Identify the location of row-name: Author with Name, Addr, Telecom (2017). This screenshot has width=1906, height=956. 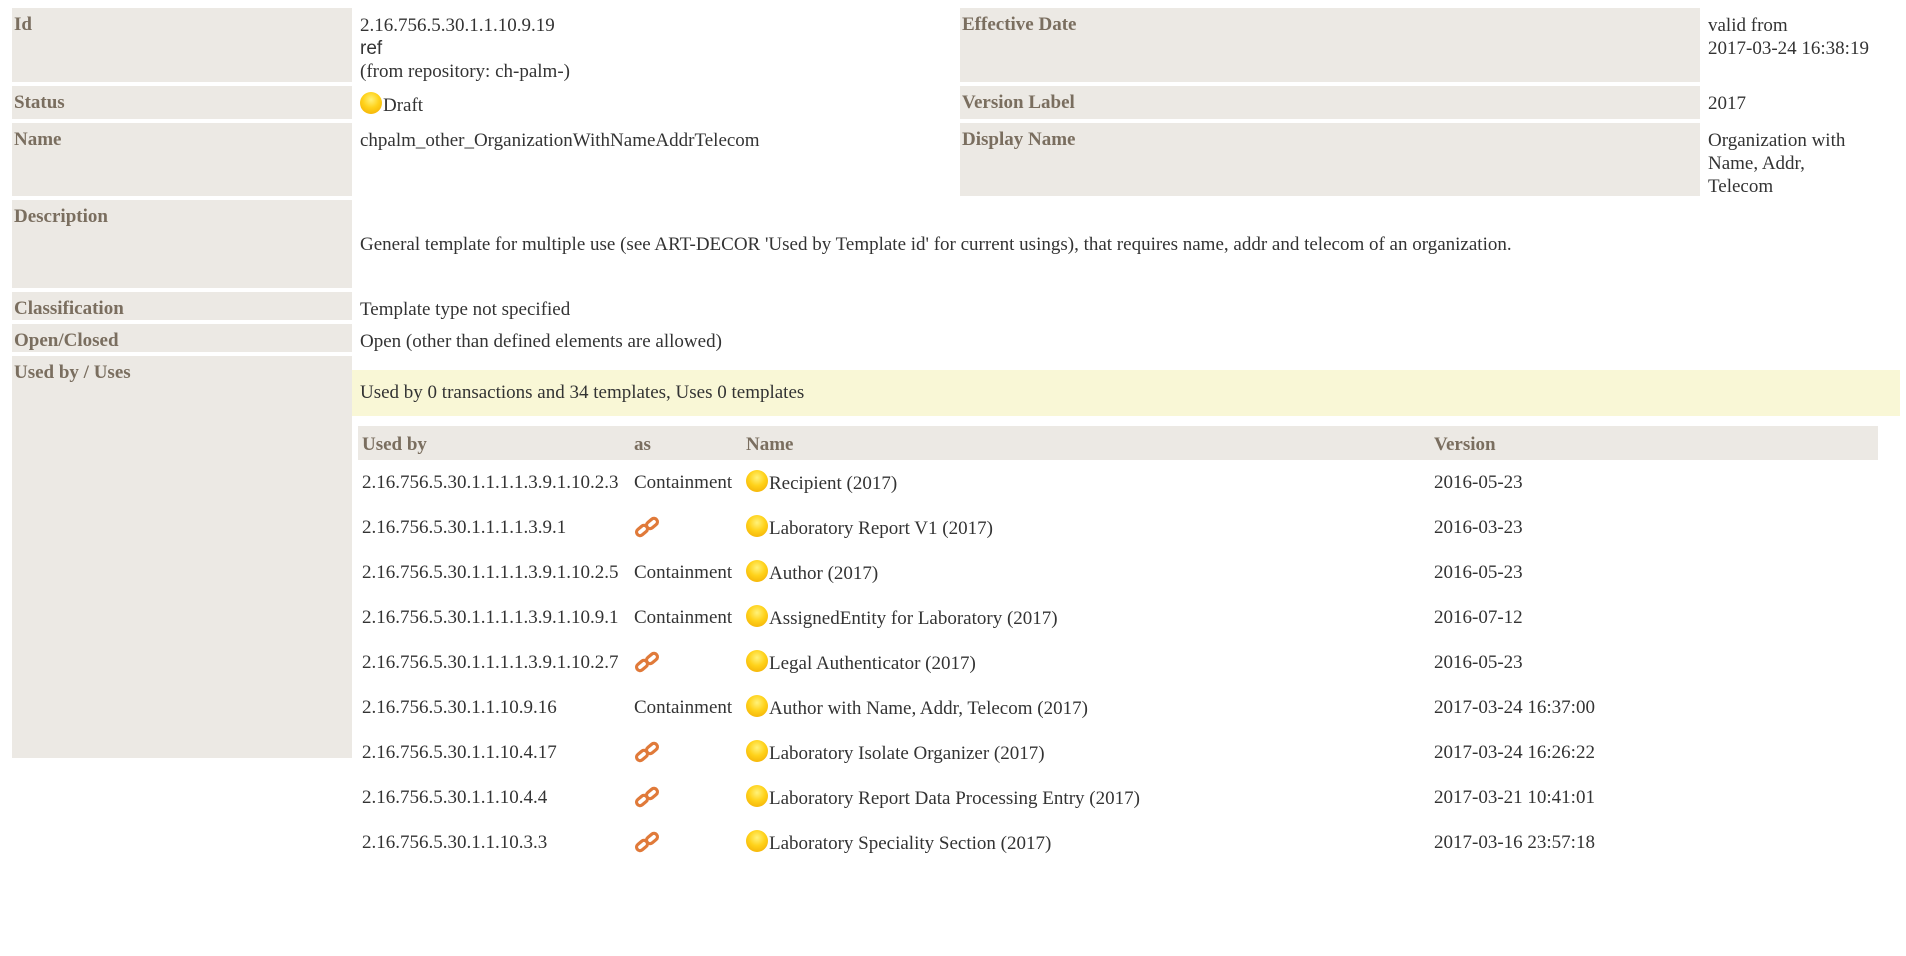
(1086, 707).